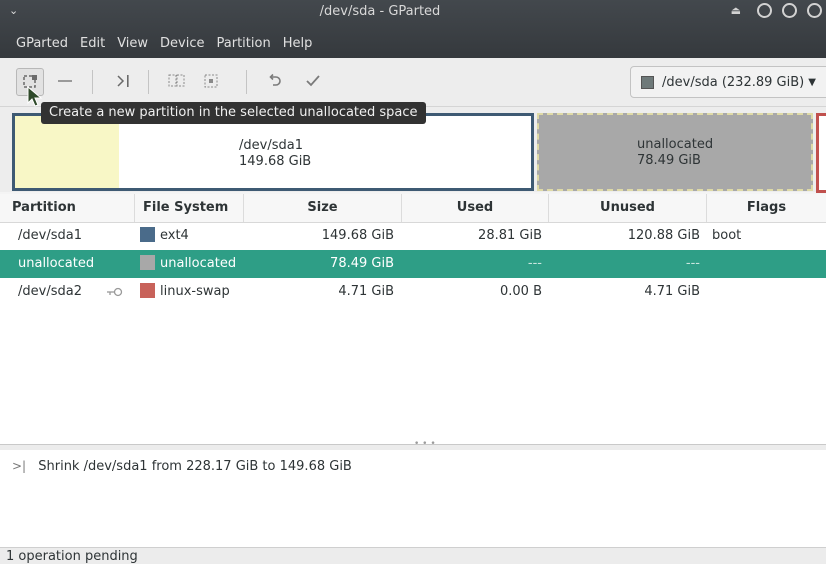 The width and height of the screenshot is (826, 564). I want to click on partition-block-unallocated: unallocated 78.49 GiB, so click(675, 152).